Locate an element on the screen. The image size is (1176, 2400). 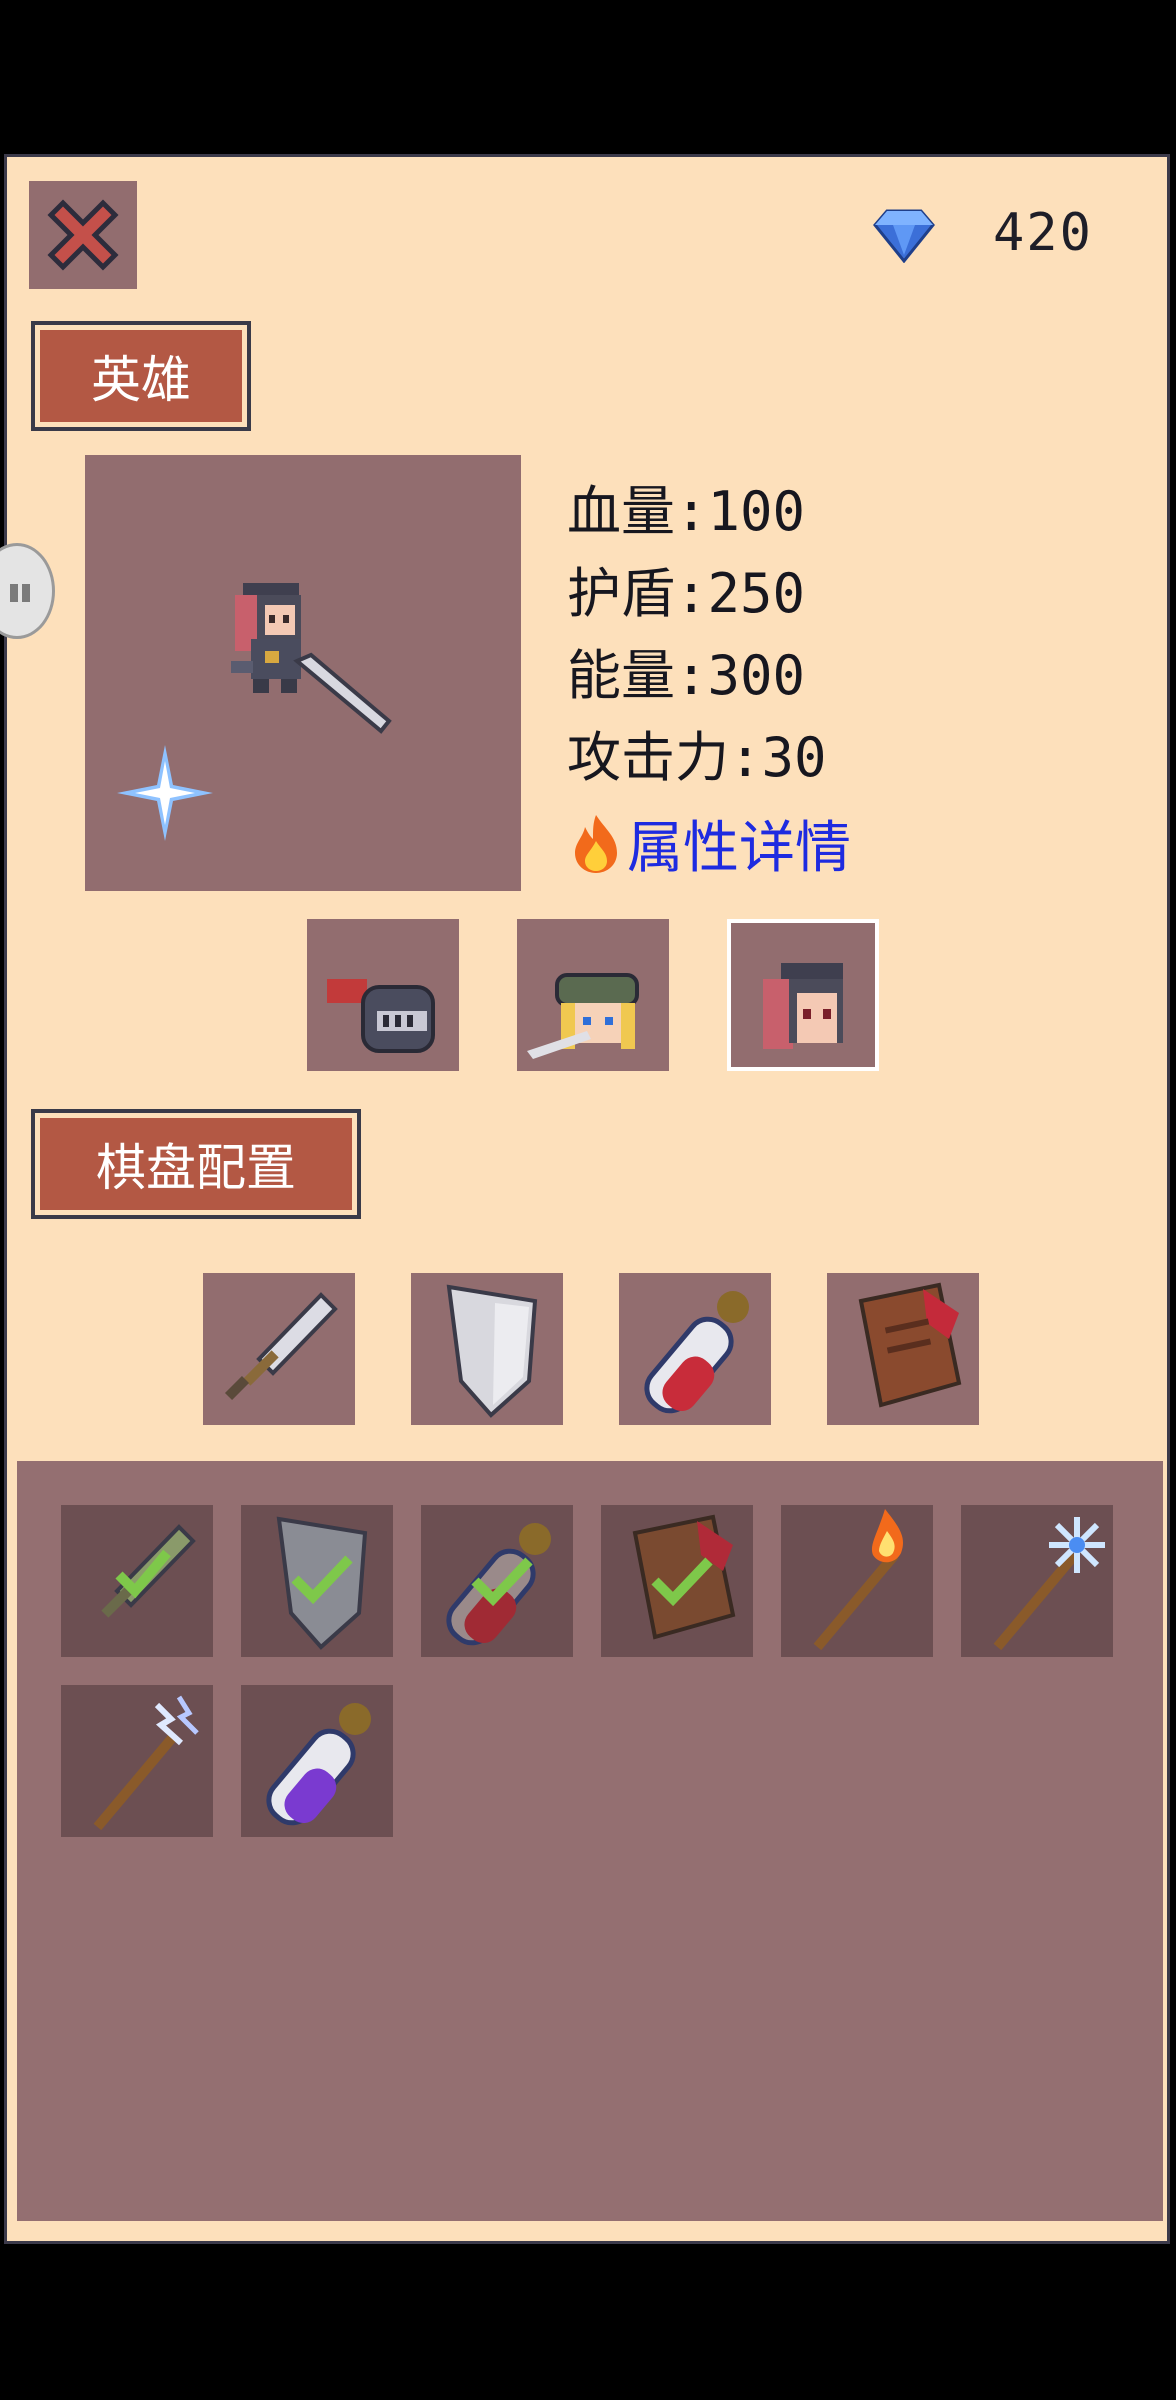
equipped-shield is located at coordinates (487, 1349).